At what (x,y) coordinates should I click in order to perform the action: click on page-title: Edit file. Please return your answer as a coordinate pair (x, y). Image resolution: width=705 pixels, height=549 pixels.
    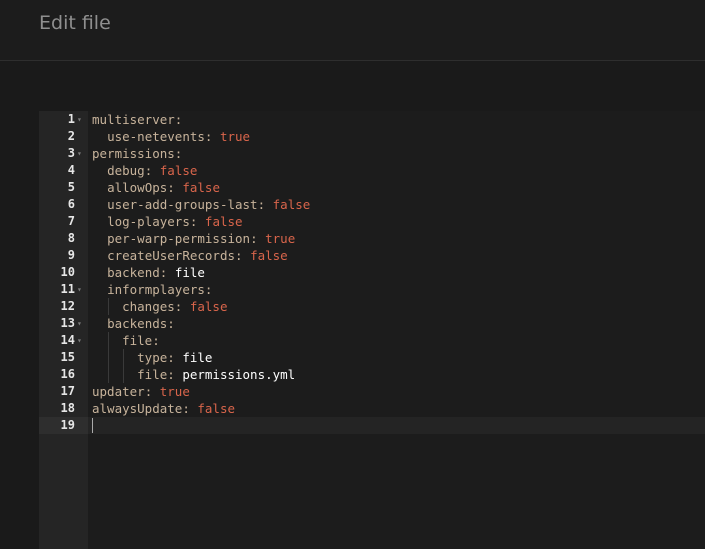
    Looking at the image, I should click on (75, 23).